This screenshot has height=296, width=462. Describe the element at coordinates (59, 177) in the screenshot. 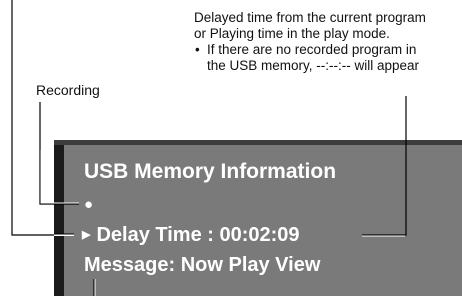

I see `leader-line-recording-white` at that location.